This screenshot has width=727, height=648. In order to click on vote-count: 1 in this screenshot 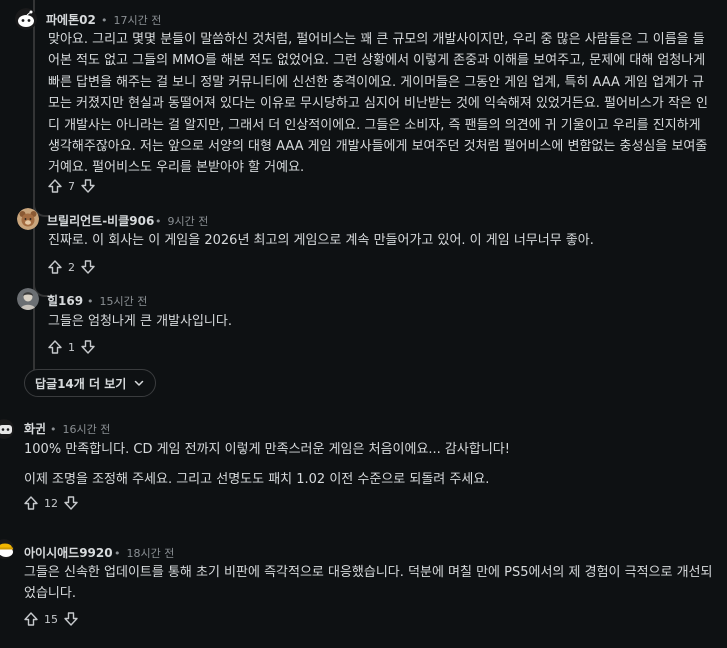, I will do `click(71, 347)`.